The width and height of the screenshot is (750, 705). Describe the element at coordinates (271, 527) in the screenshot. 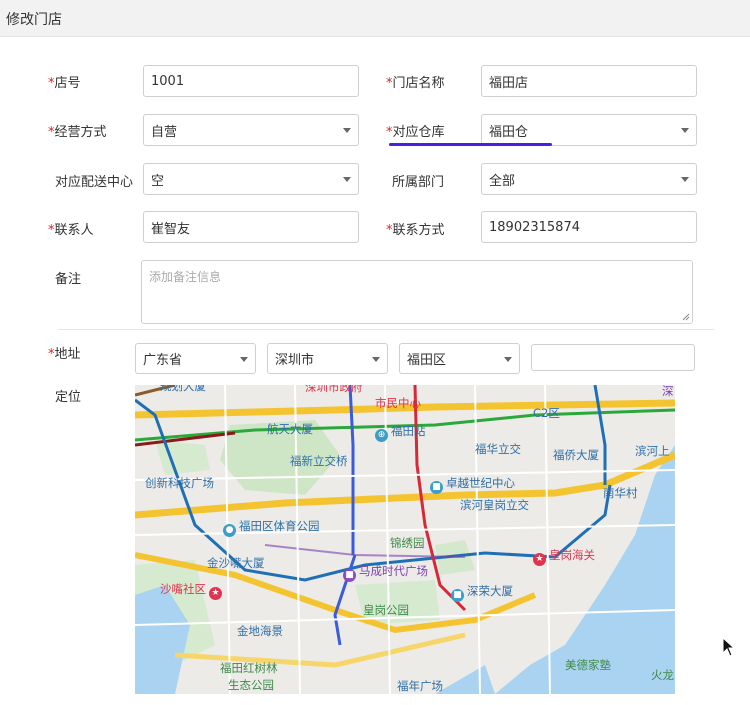

I see `map-poi: ● 福田区体育公园` at that location.